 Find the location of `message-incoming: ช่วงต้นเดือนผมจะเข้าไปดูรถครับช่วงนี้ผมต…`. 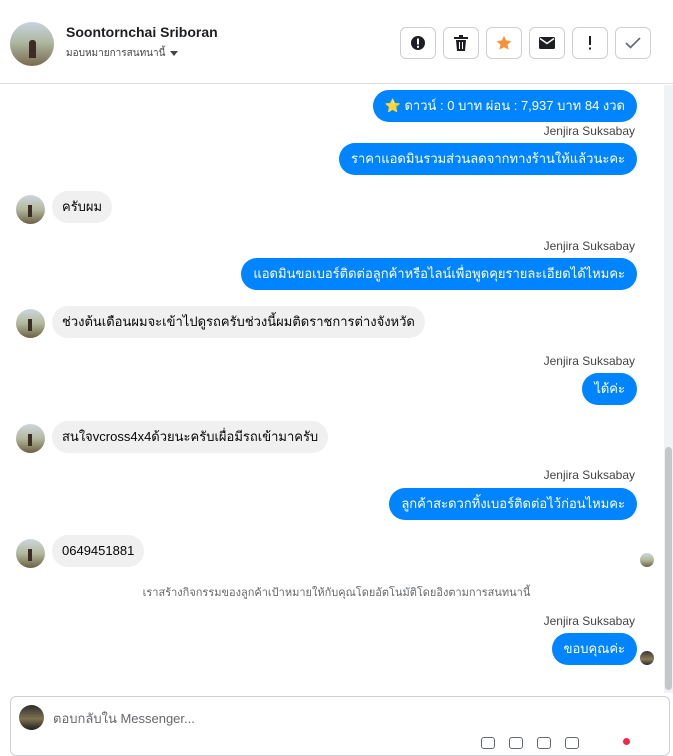

message-incoming: ช่วงต้นเดือนผมจะเข้าไปดูรถครับช่วงนี้ผมต… is located at coordinates (238, 322).